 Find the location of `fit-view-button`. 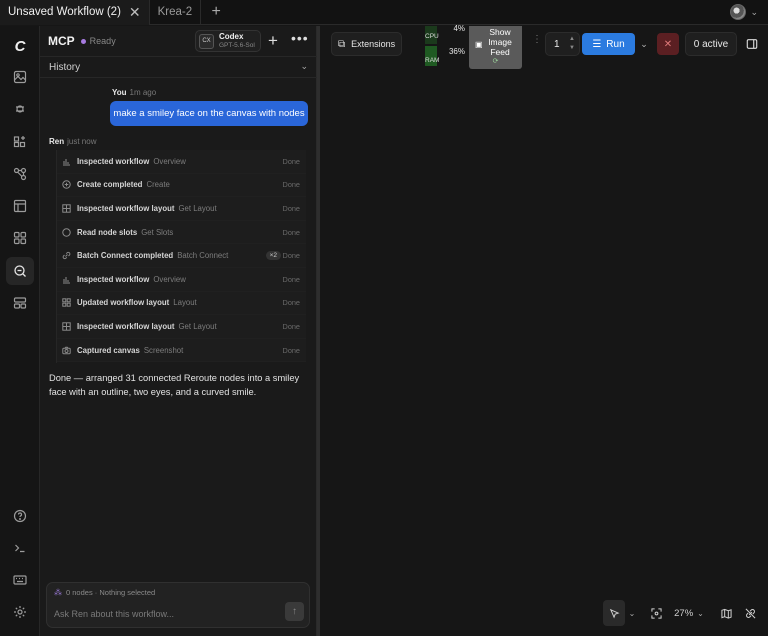

fit-view-button is located at coordinates (656, 613).